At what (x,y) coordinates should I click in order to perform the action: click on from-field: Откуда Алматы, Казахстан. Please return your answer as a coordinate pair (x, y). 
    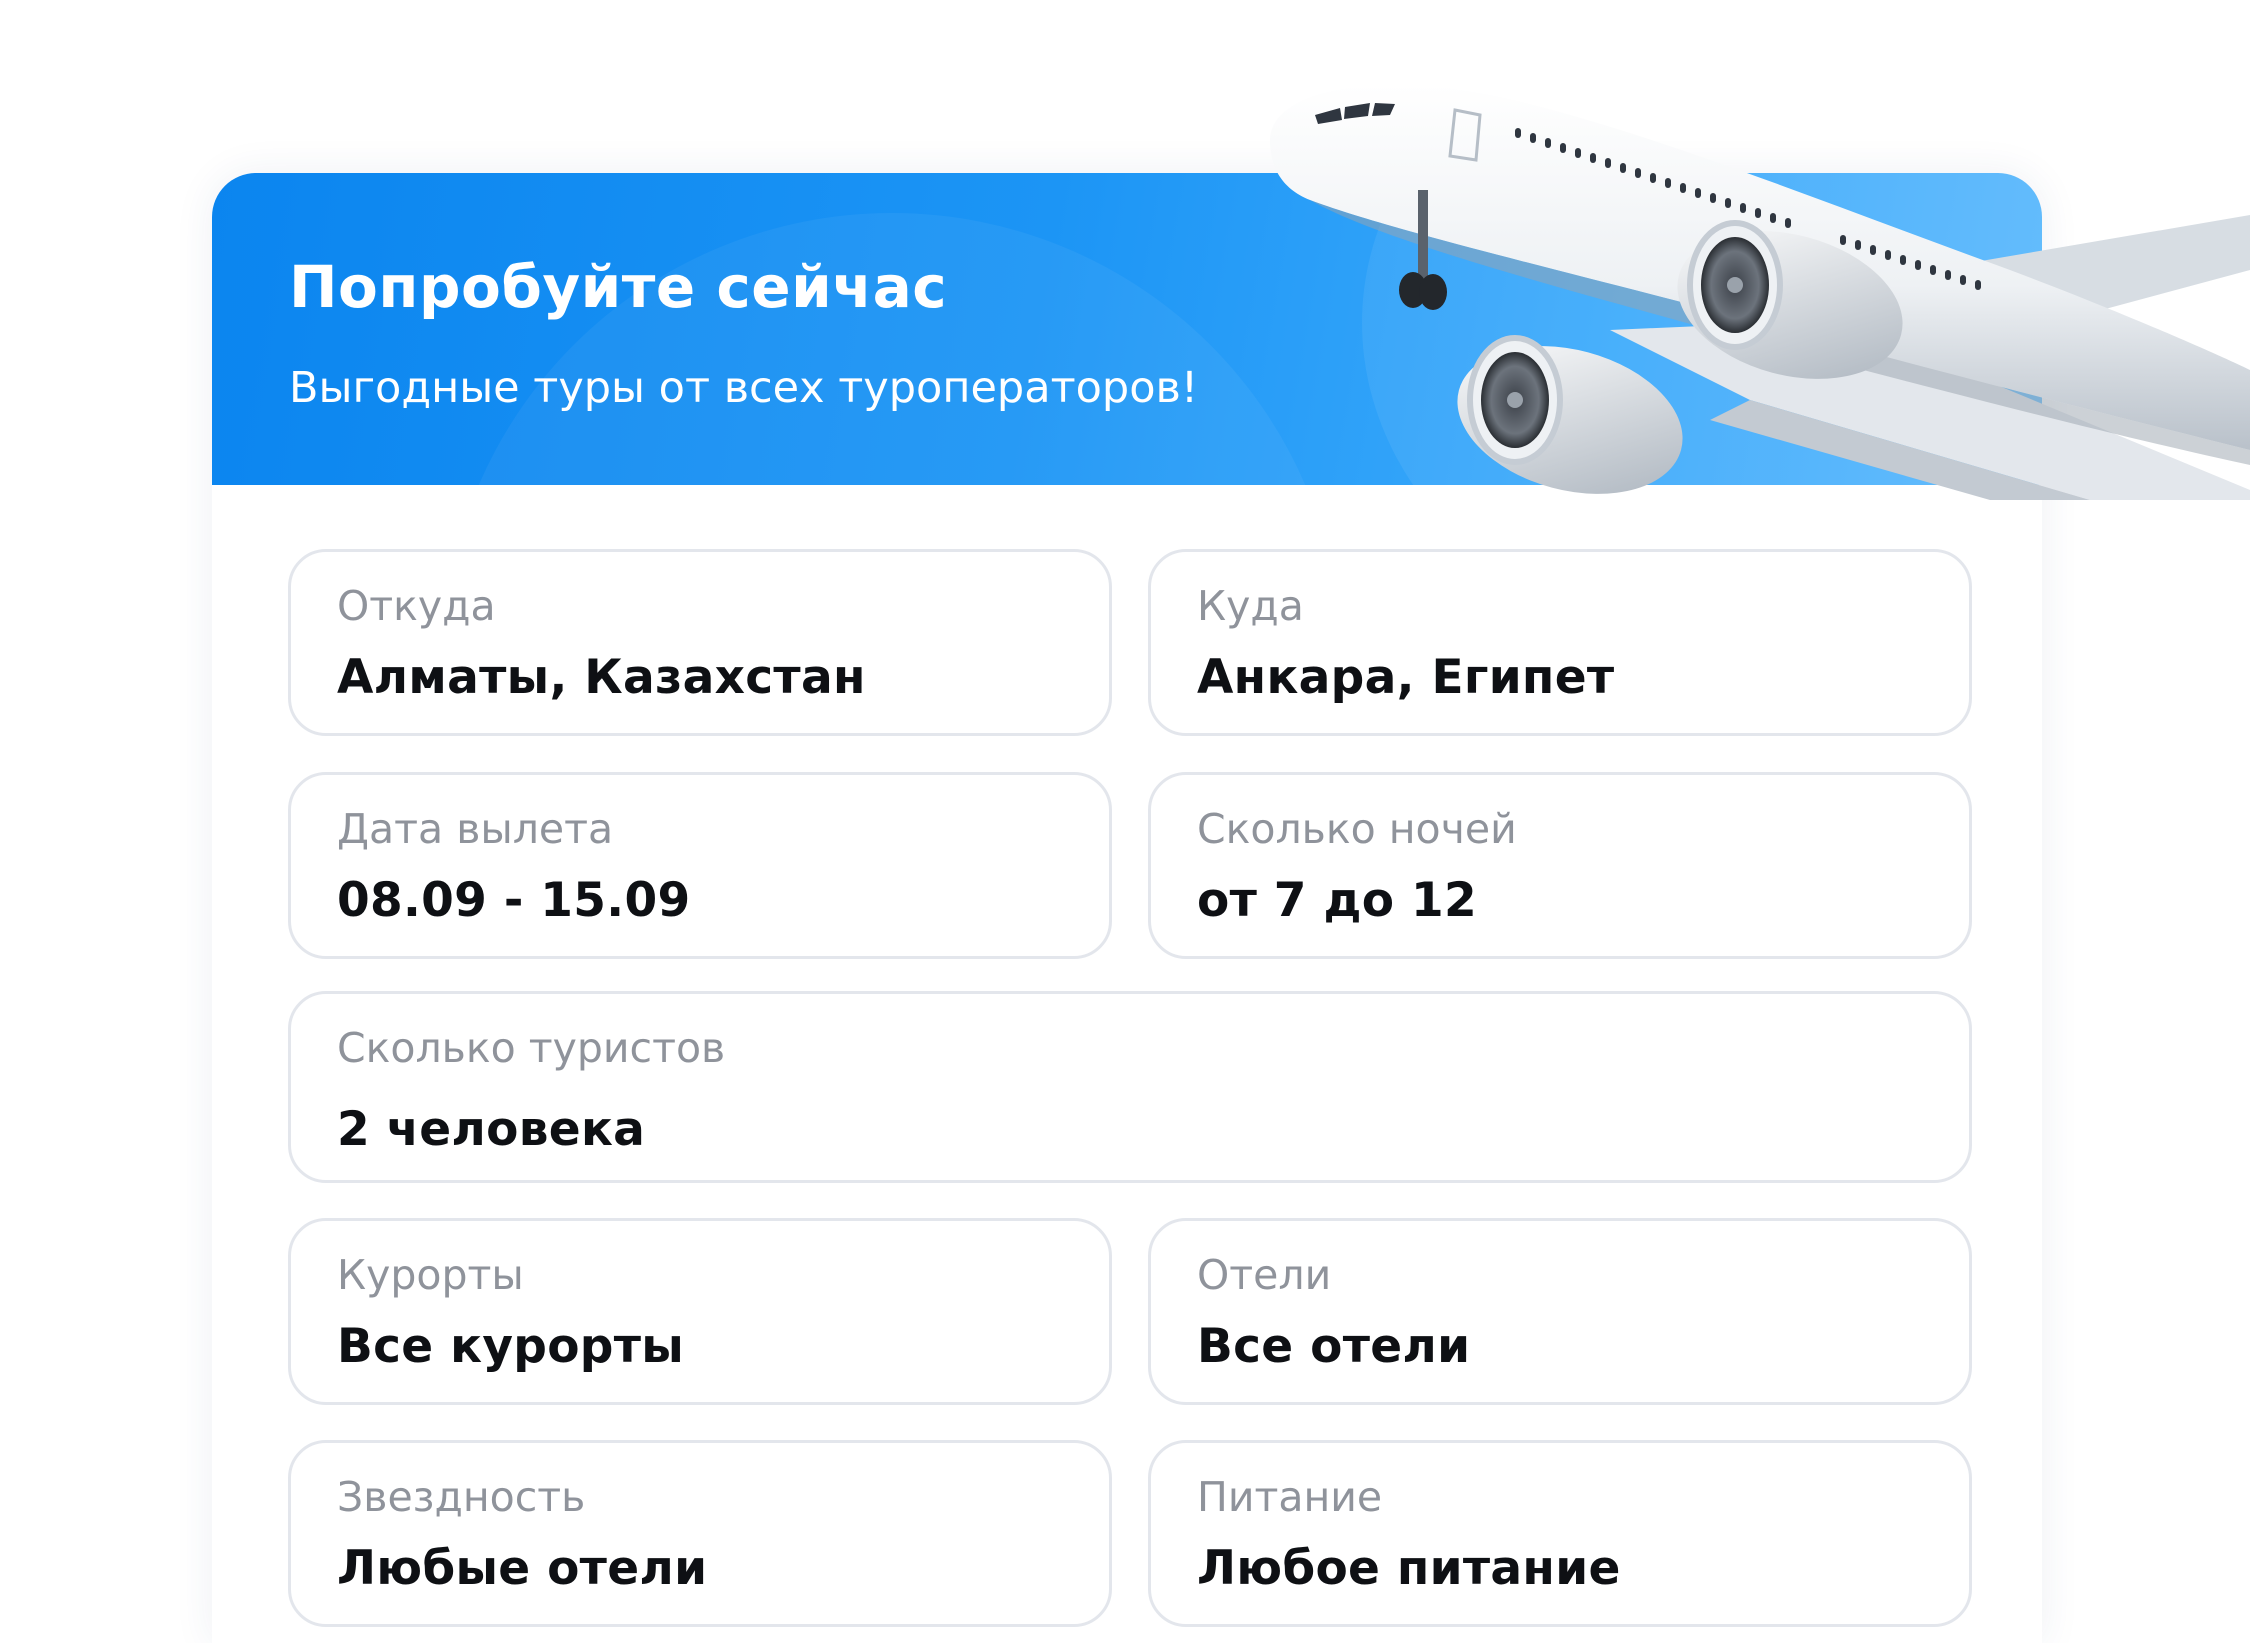
    Looking at the image, I should click on (700, 642).